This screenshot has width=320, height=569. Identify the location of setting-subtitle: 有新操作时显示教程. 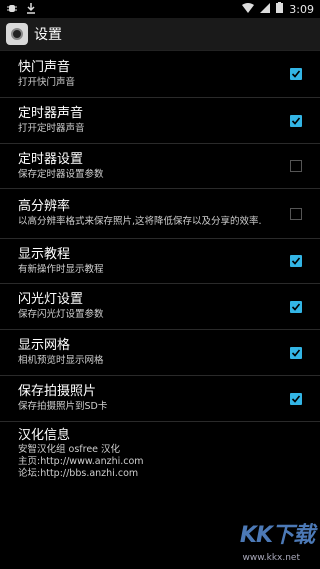
(61, 269).